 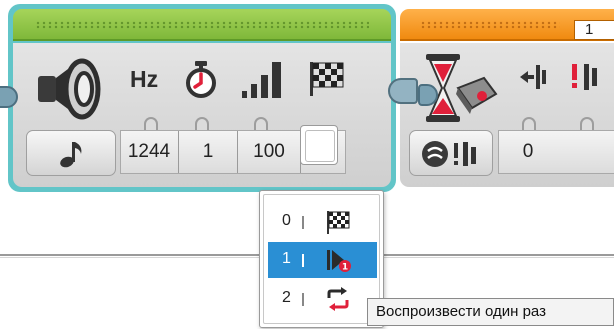 What do you see at coordinates (339, 261) in the screenshot?
I see `play-once-icon: 1` at bounding box center [339, 261].